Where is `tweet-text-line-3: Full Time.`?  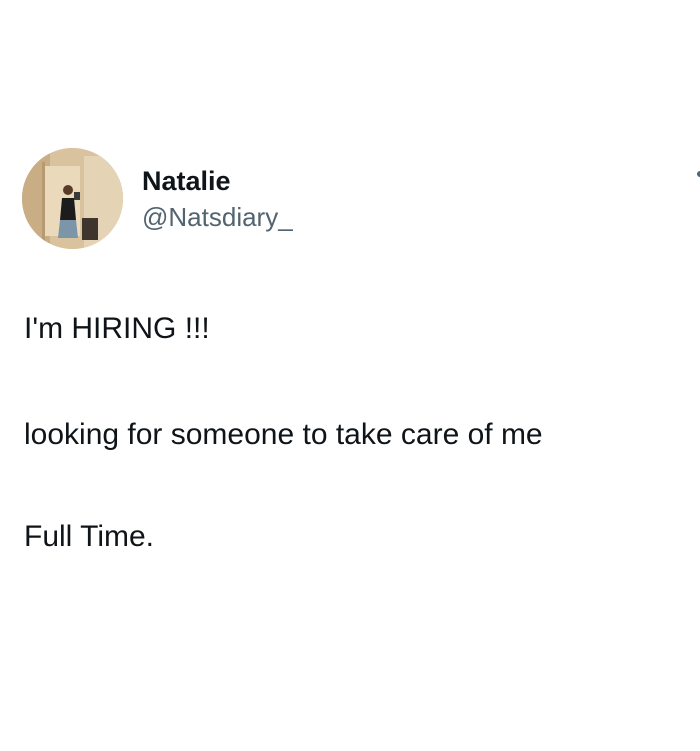
tweet-text-line-3: Full Time. is located at coordinates (89, 536).